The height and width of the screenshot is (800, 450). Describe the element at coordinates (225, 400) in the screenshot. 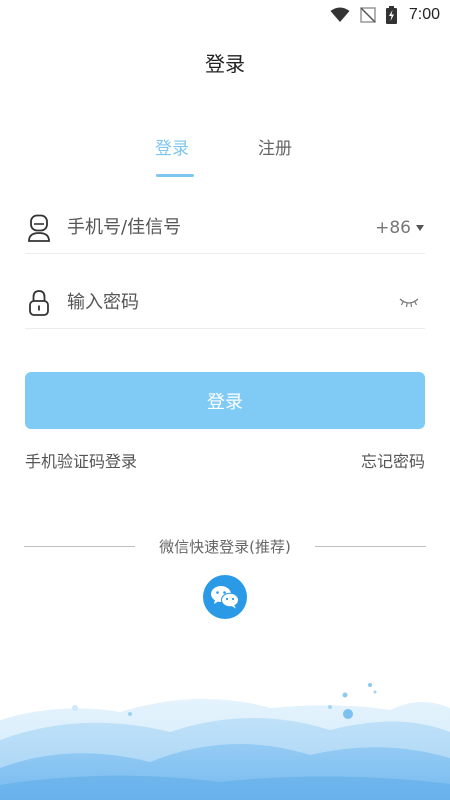

I see `login-button: 登录` at that location.